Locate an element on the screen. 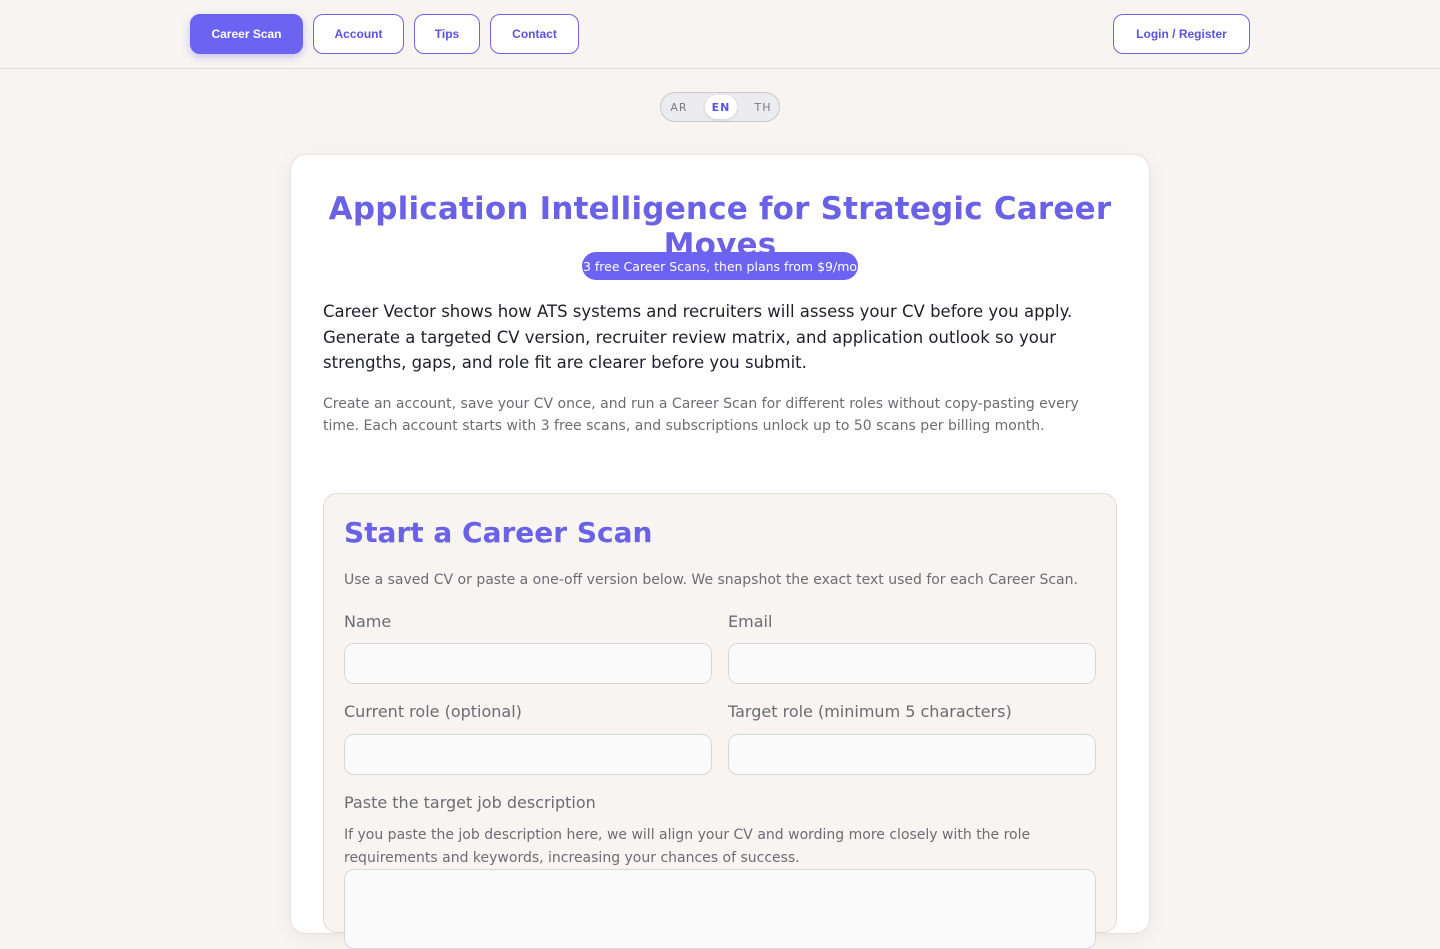 This screenshot has height=949, width=1440. job-description-label: Paste the target job description is located at coordinates (470, 802).